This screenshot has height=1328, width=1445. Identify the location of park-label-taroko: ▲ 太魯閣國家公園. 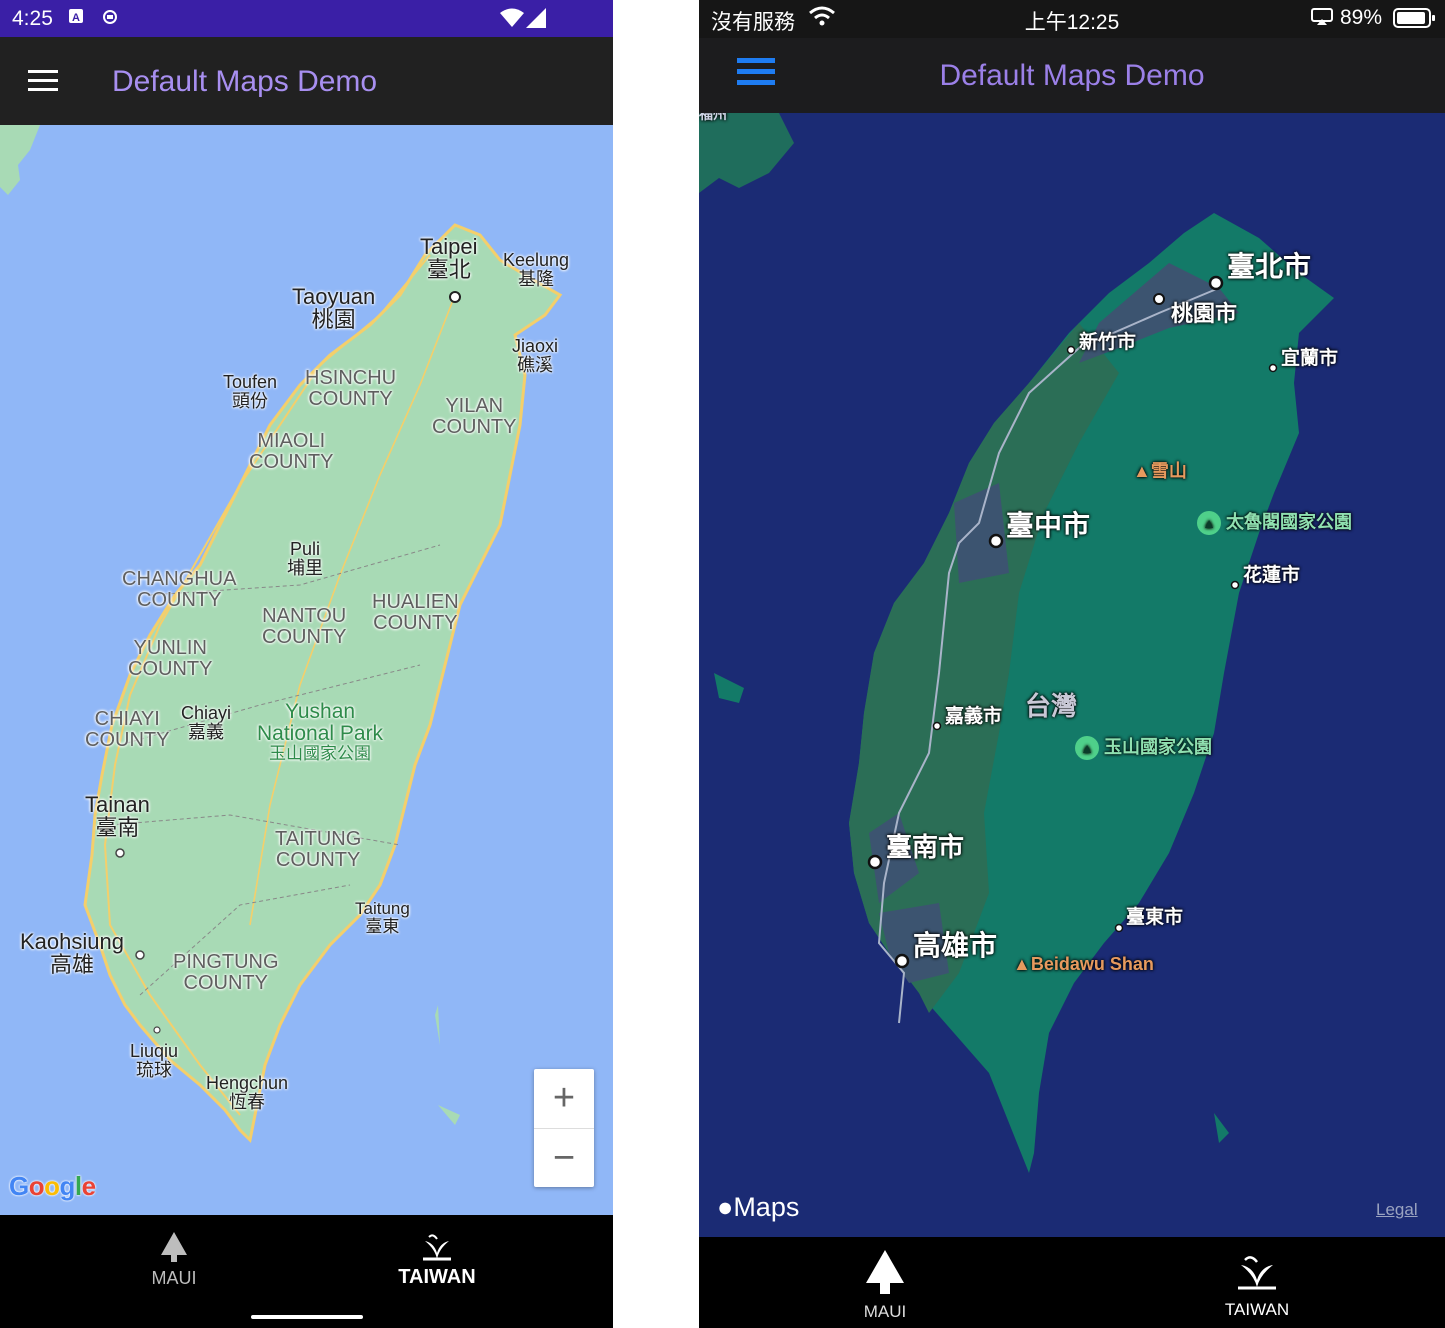
(1274, 523).